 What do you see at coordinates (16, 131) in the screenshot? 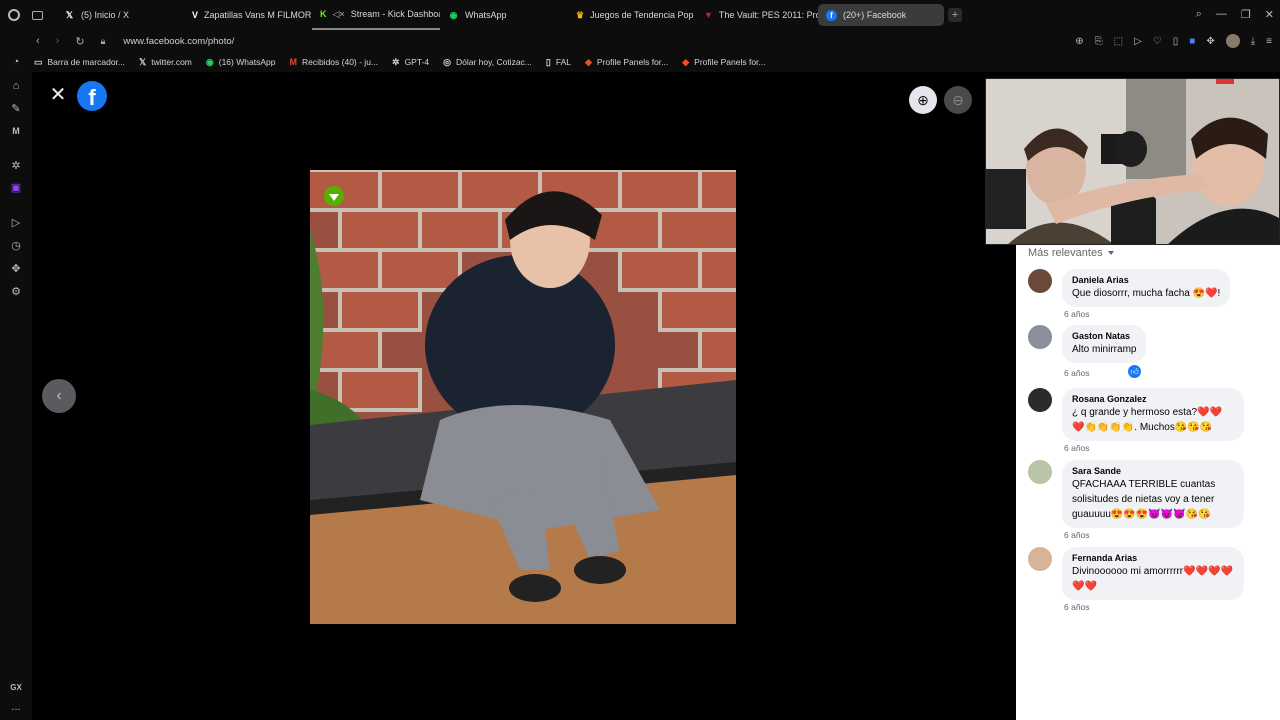
I see `gmail-side-icon: M` at bounding box center [16, 131].